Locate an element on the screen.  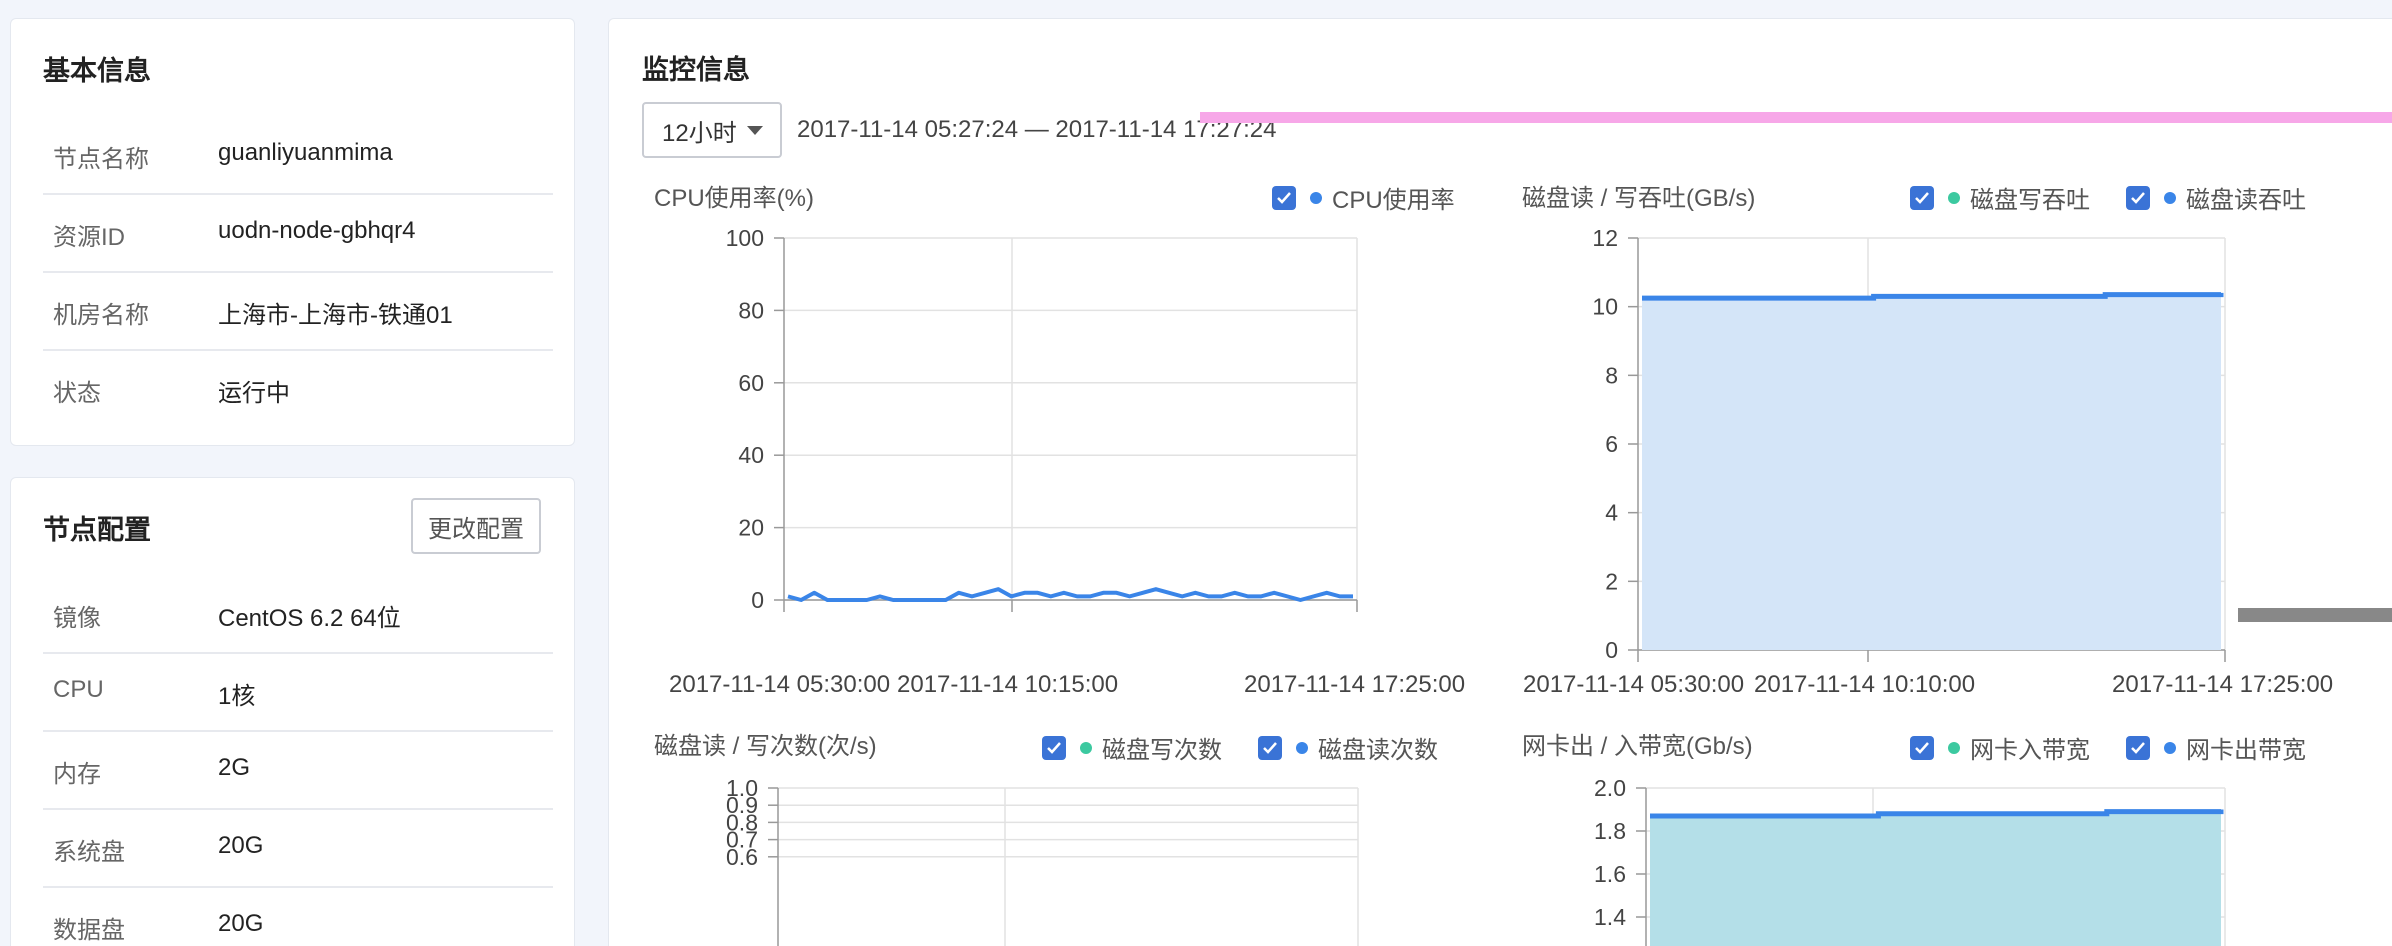
y-tick-label: 2 is located at coordinates (1611, 581).